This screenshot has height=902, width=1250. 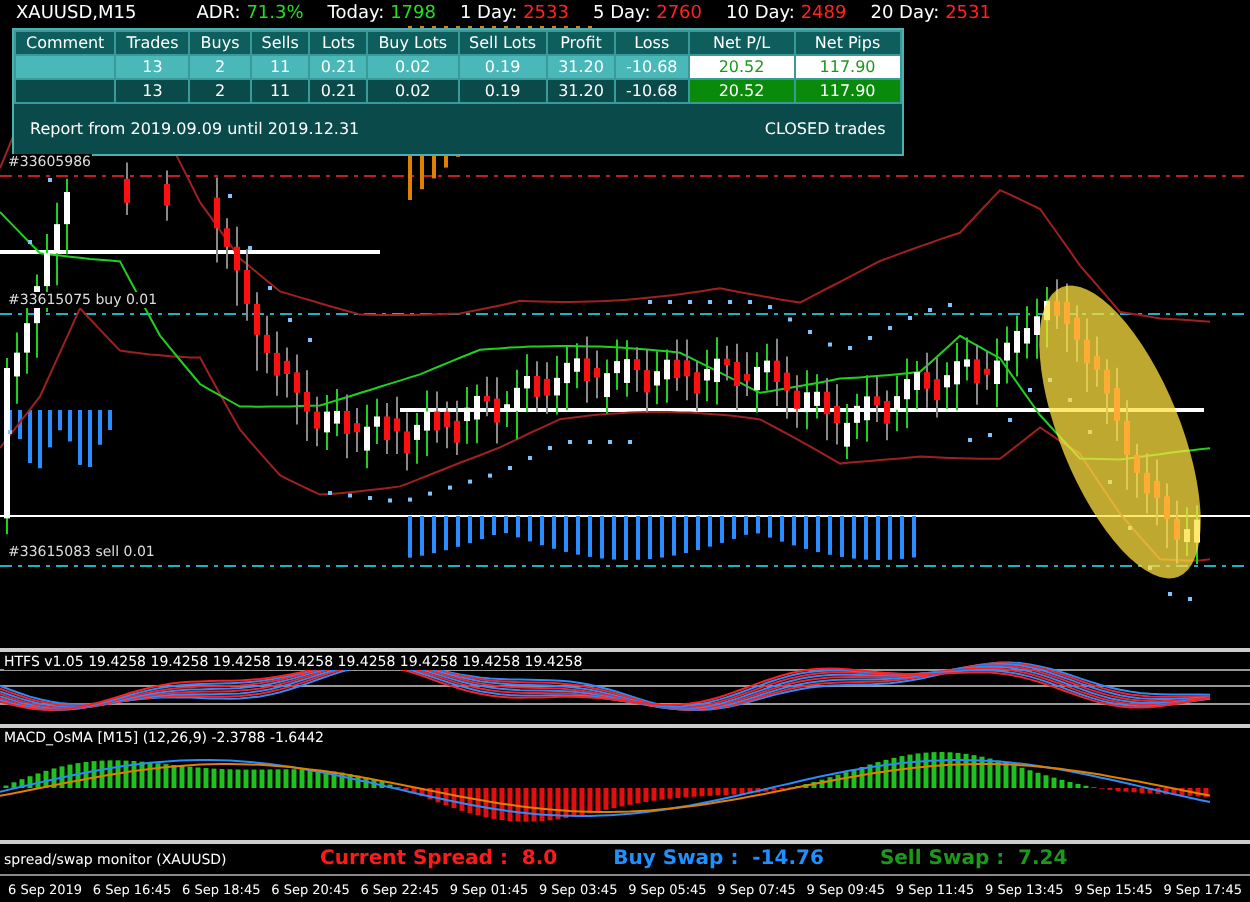 I want to click on column-header: Net Pips, so click(x=847, y=43).